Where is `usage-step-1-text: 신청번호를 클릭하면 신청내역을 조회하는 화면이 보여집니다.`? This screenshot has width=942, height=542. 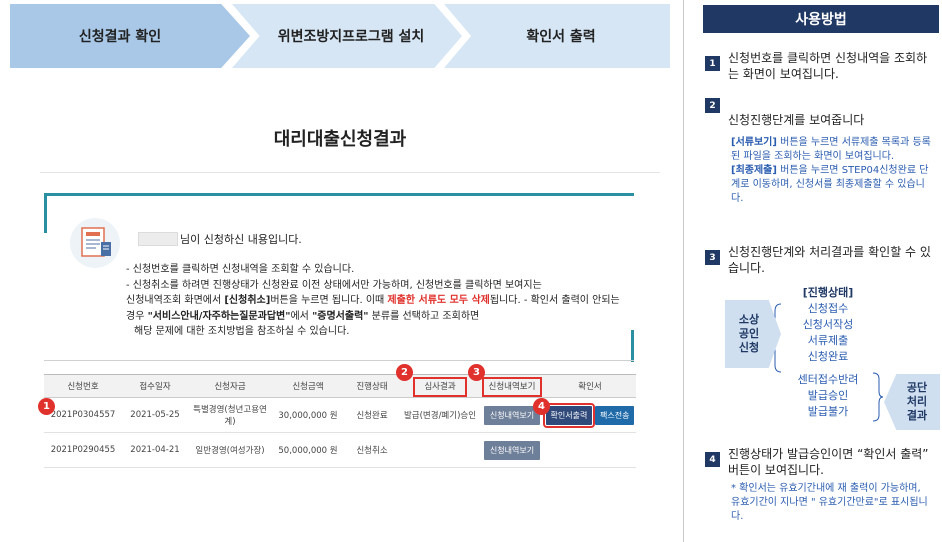 usage-step-1-text: 신청번호를 클릭하면 신청내역을 조회하는 화면이 보여집니다. is located at coordinates (828, 66).